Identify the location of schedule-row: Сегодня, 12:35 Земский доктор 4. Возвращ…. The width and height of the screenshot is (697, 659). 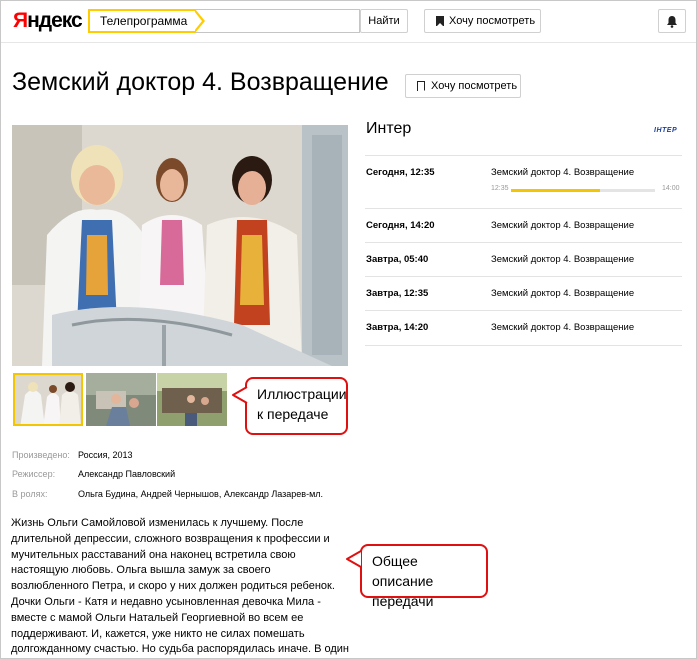
(523, 181).